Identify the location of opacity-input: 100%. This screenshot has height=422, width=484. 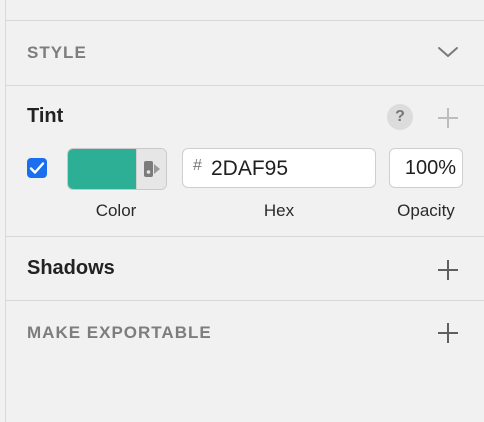
(426, 168).